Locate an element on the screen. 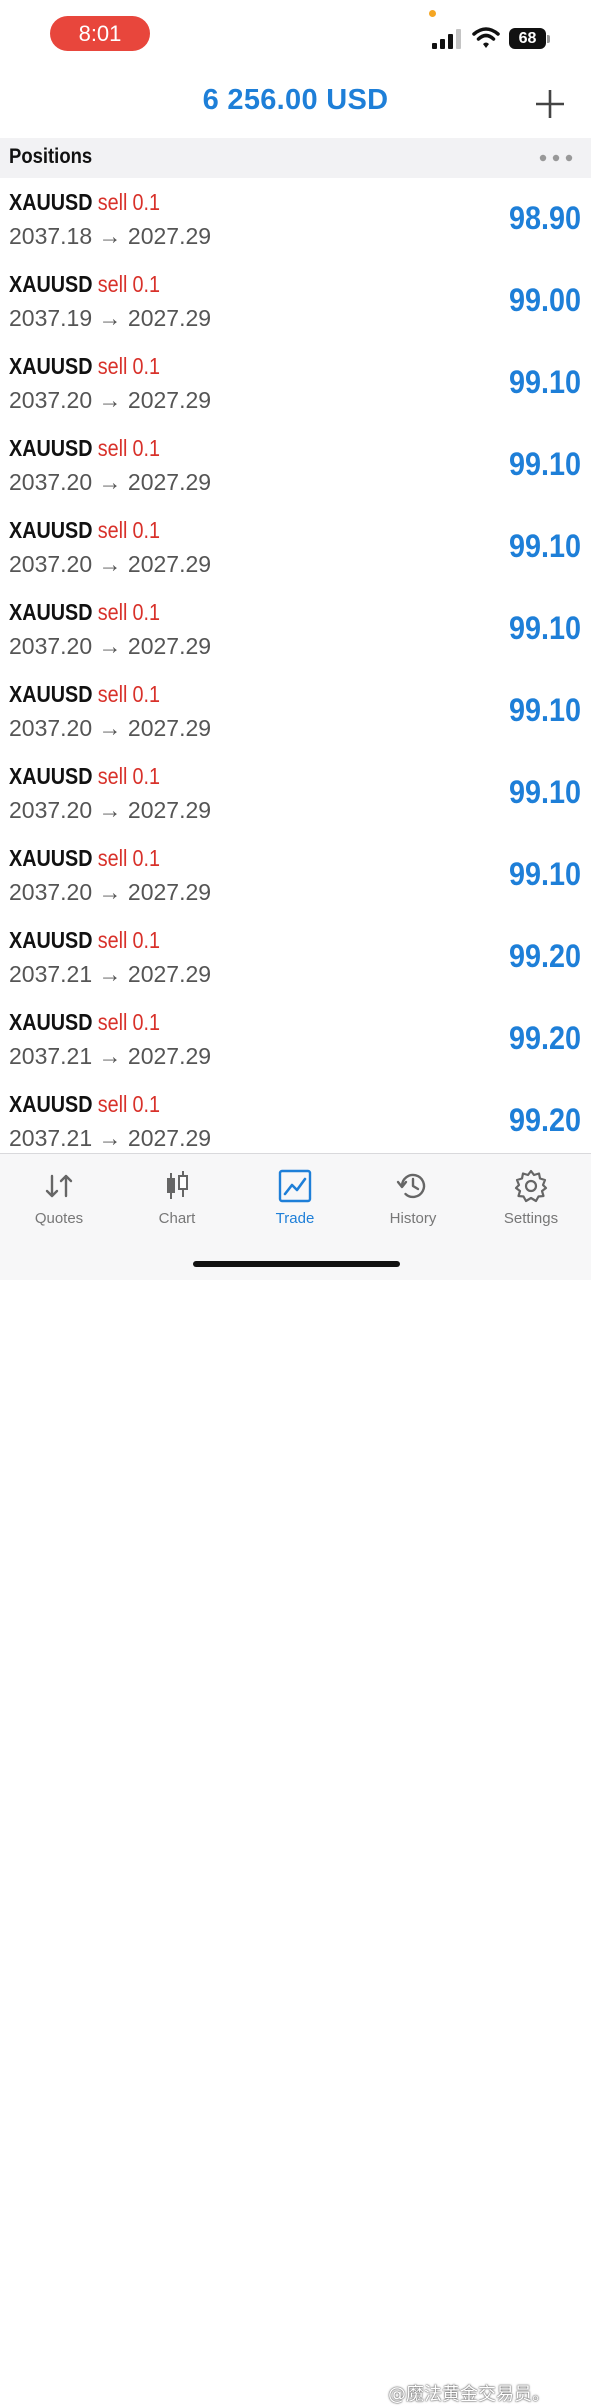 This screenshot has width=591, height=2406. plus-icon is located at coordinates (550, 104).